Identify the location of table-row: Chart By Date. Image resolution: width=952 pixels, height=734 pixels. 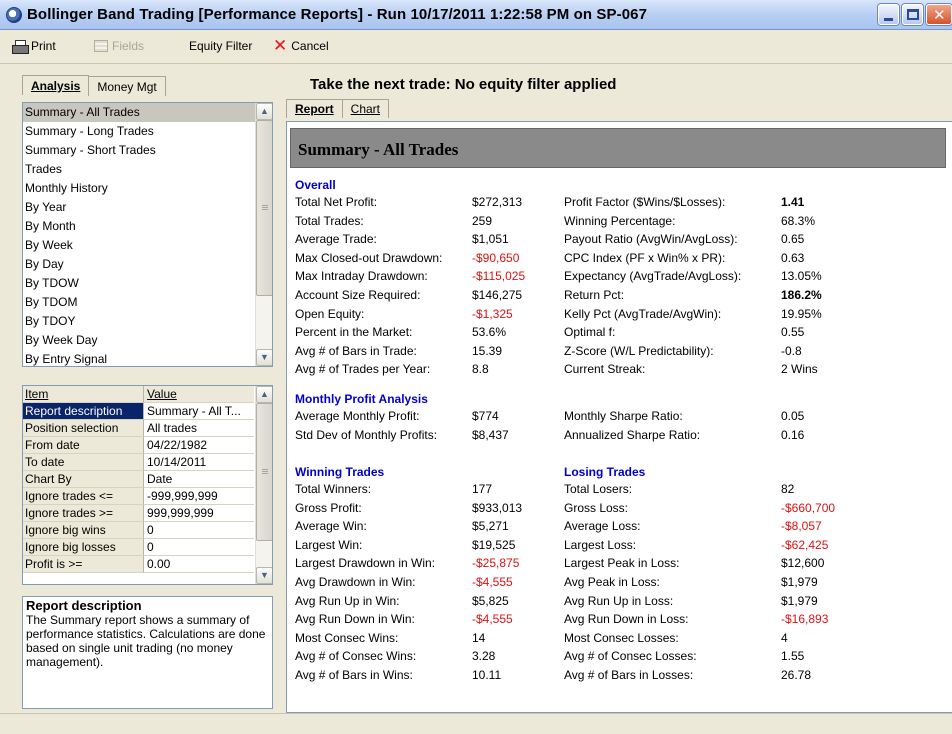
(147, 479).